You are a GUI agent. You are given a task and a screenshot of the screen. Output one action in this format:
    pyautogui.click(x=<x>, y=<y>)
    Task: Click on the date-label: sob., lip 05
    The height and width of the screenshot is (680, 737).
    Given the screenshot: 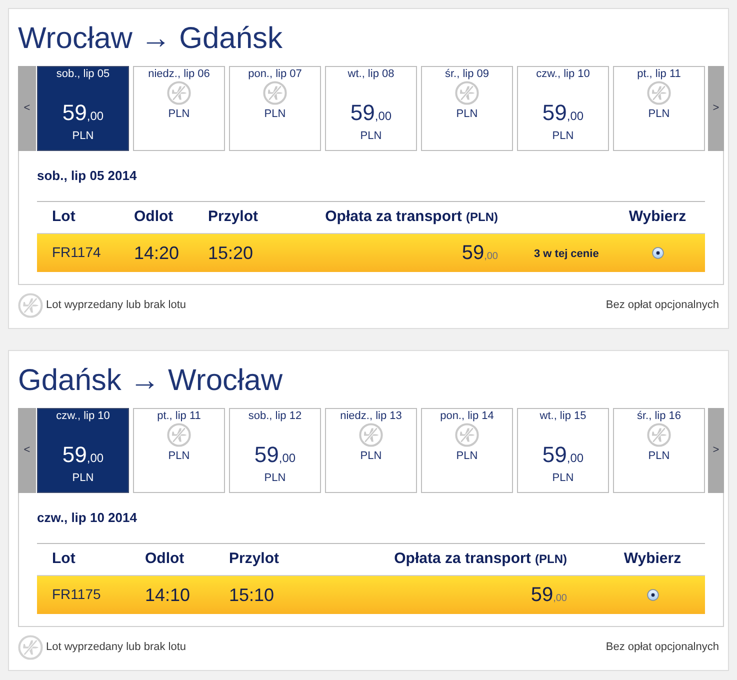 What is the action you would take?
    pyautogui.click(x=83, y=74)
    